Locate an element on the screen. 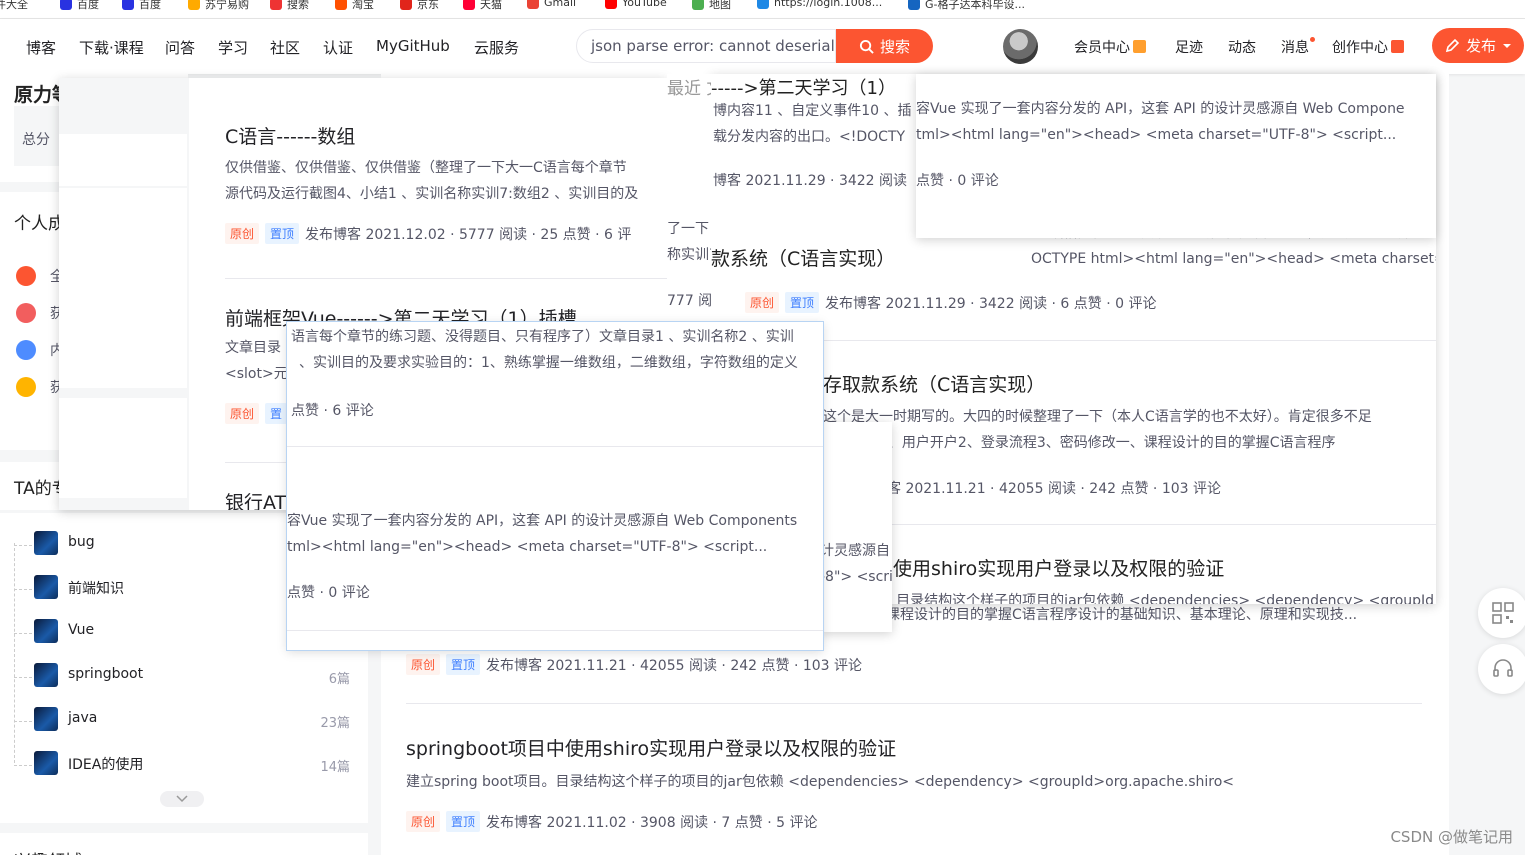 This screenshot has height=855, width=1525. bookmark-item: 淘宝 is located at coordinates (354, 6).